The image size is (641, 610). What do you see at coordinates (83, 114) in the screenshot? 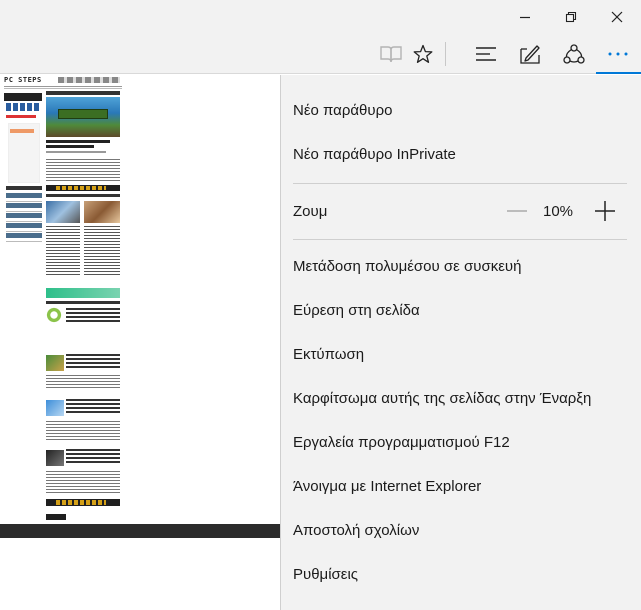
I see `featured-image-logo` at bounding box center [83, 114].